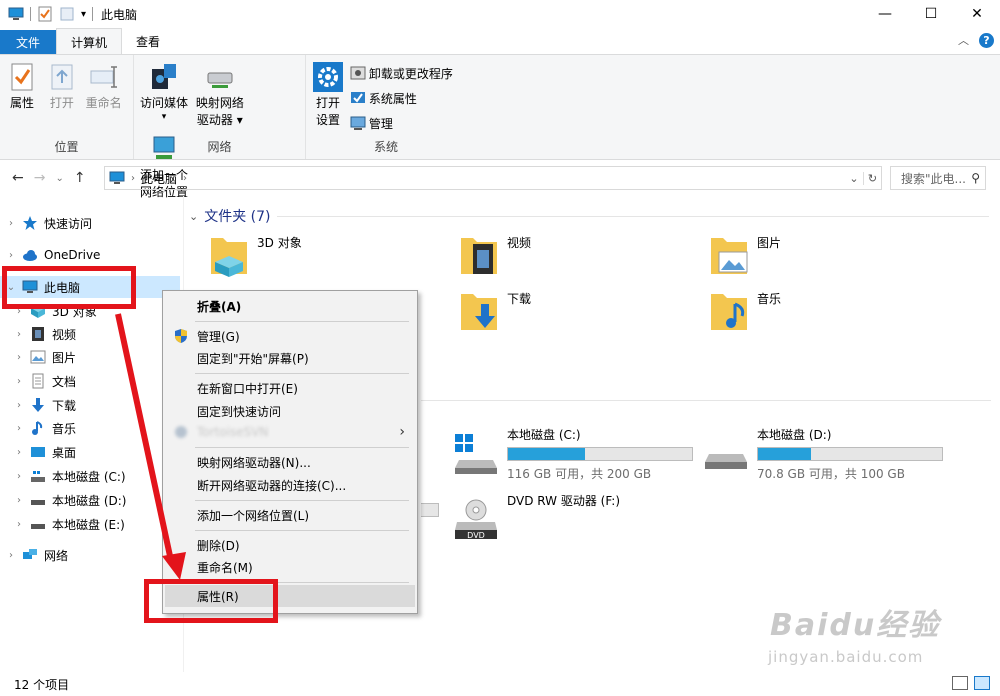 The image size is (1000, 696). I want to click on large-icons-view-icon, so click(982, 683).